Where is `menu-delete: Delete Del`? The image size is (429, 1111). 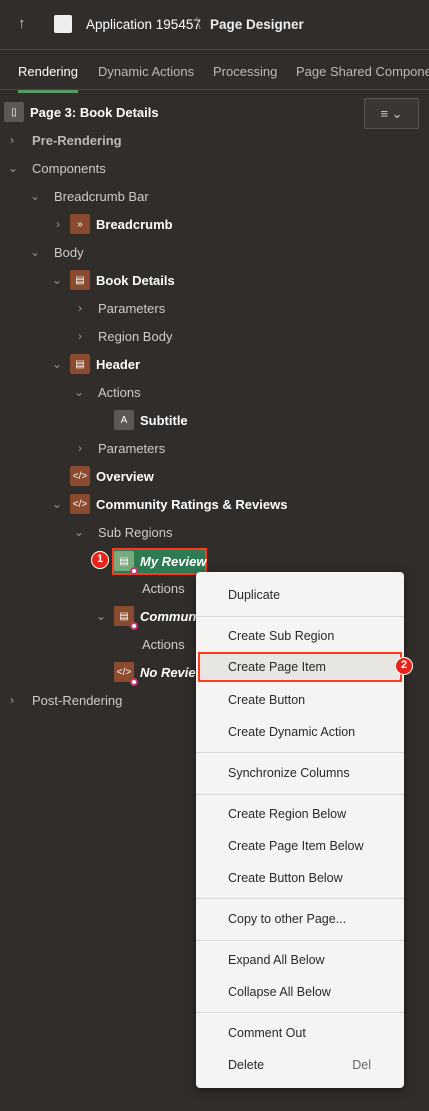 menu-delete: Delete Del is located at coordinates (300, 1065).